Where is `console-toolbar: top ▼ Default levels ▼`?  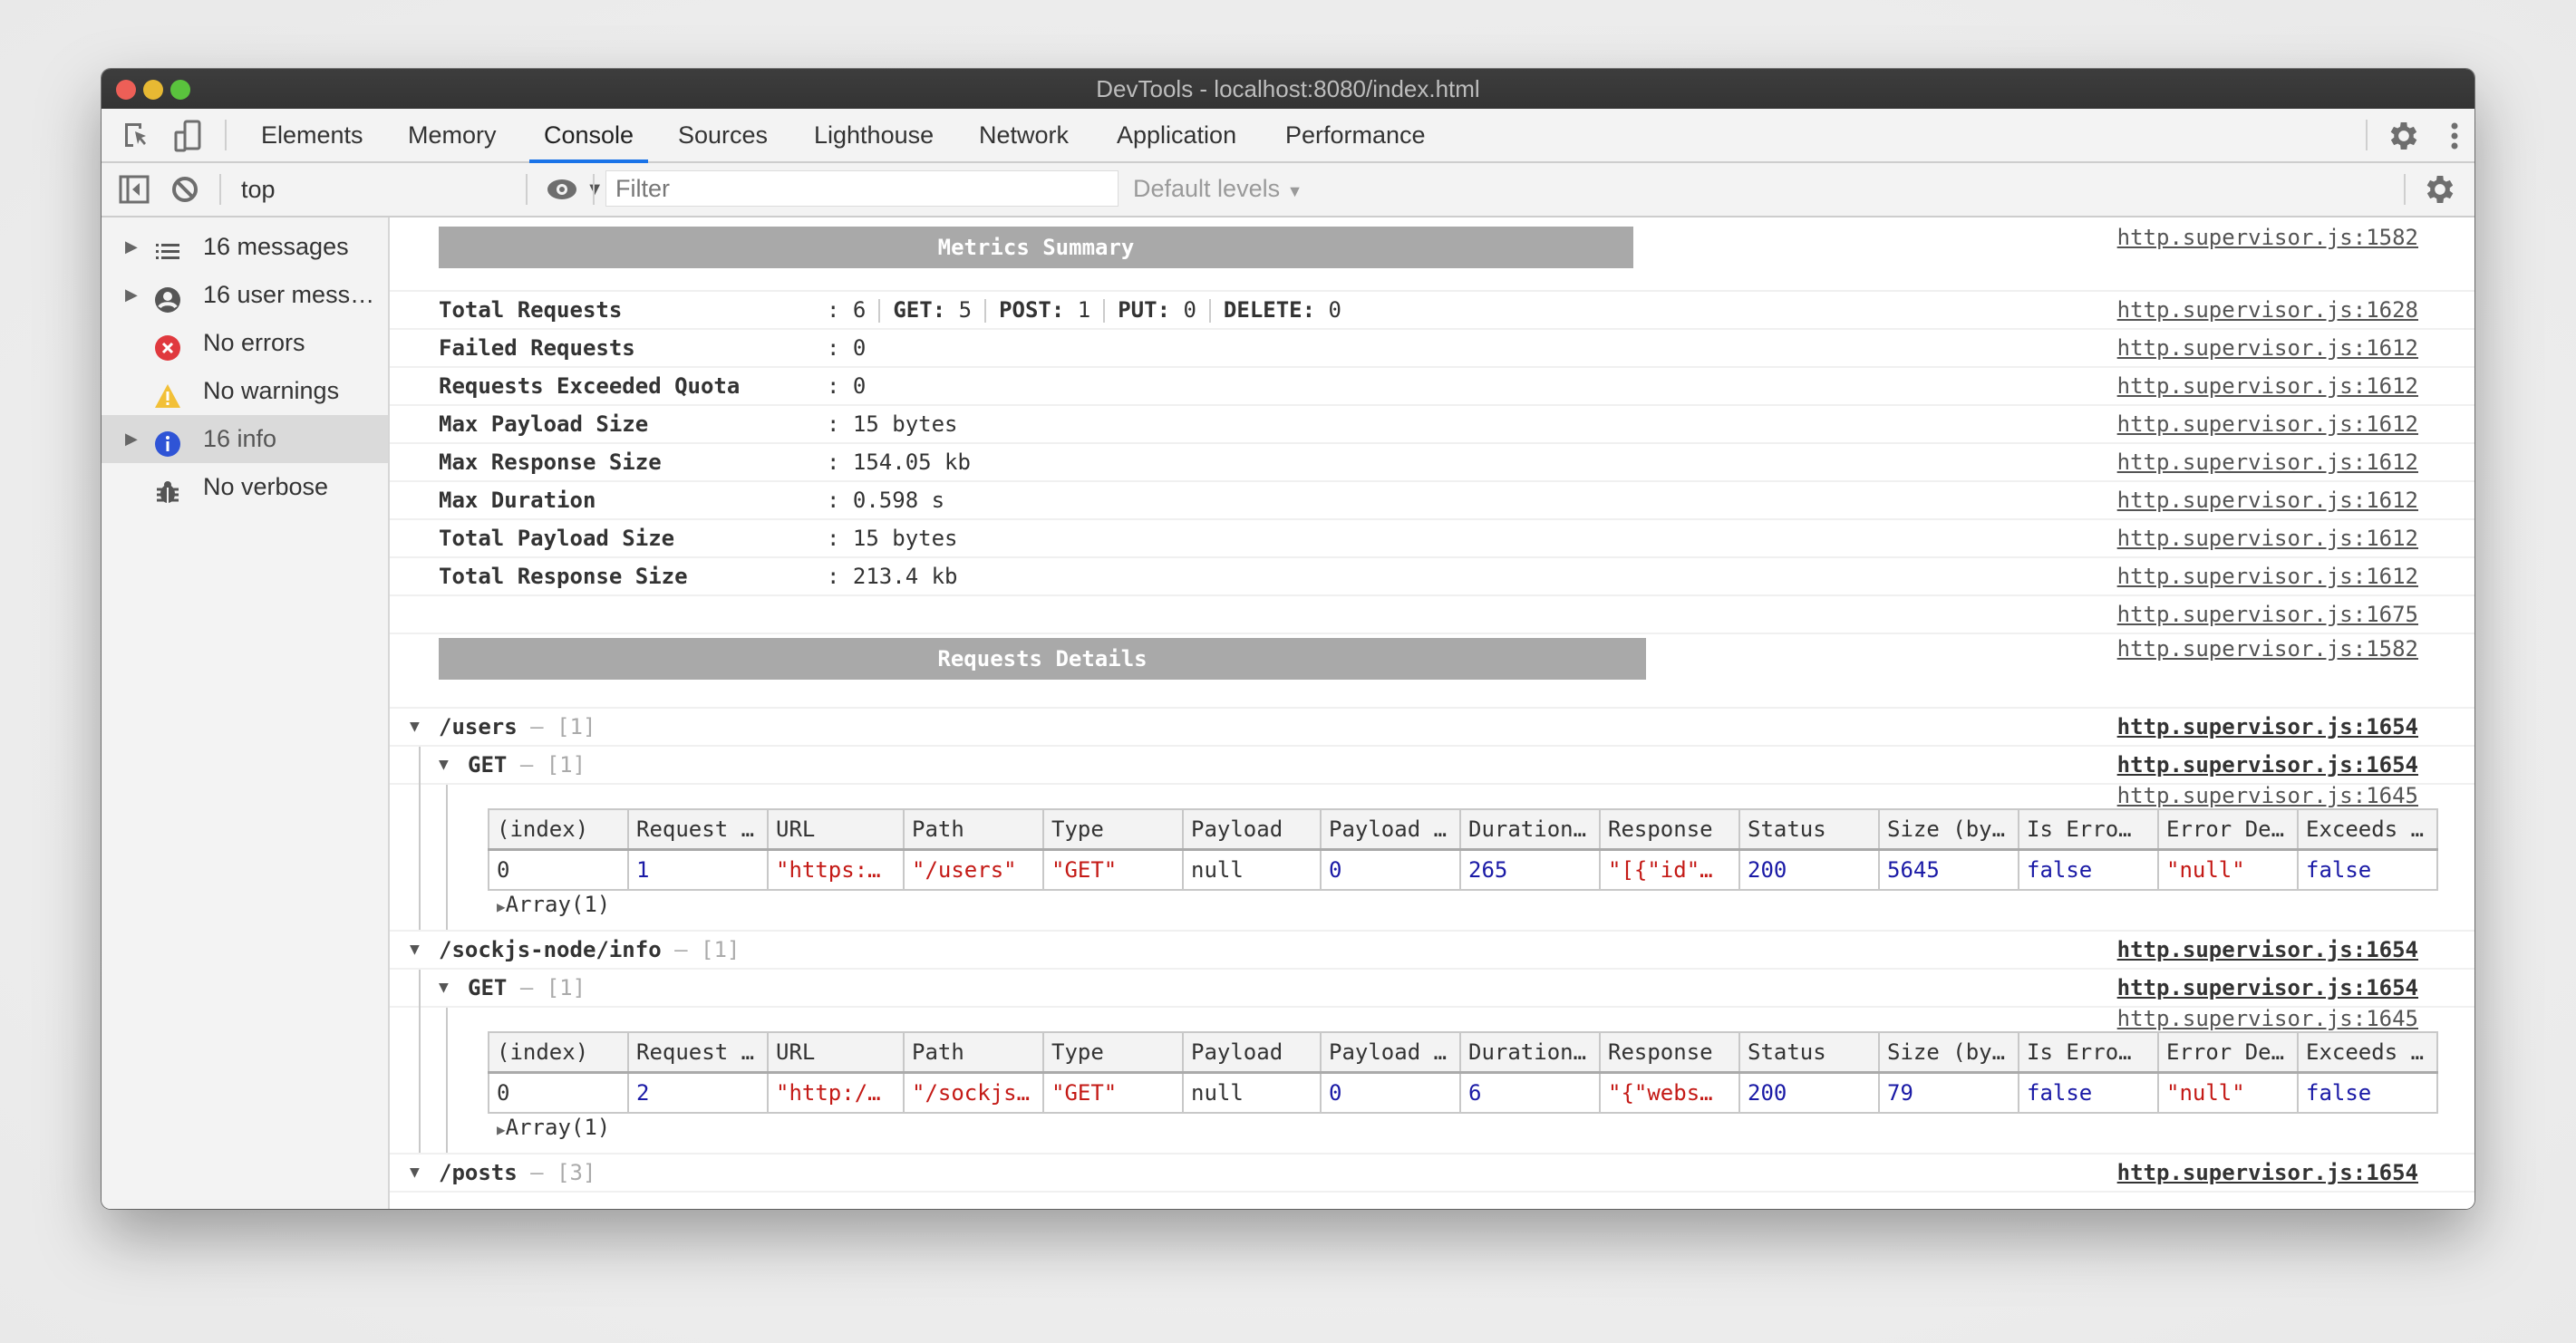
console-toolbar: top ▼ Default levels ▼ is located at coordinates (1288, 190).